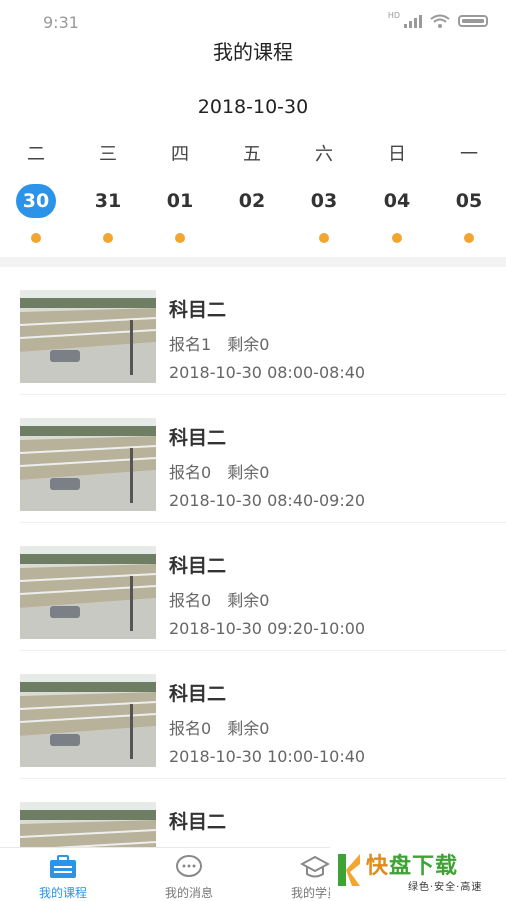  I want to click on date-number: 04, so click(397, 201).